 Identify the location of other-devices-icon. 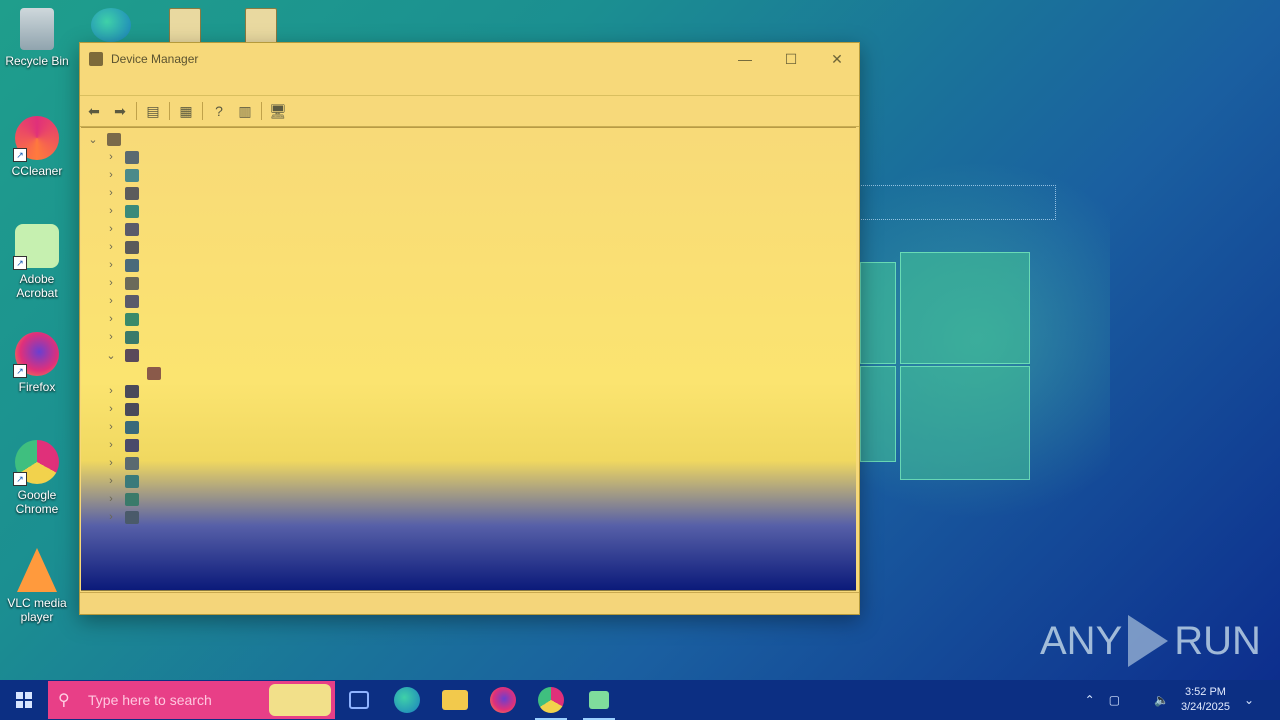
(132, 355).